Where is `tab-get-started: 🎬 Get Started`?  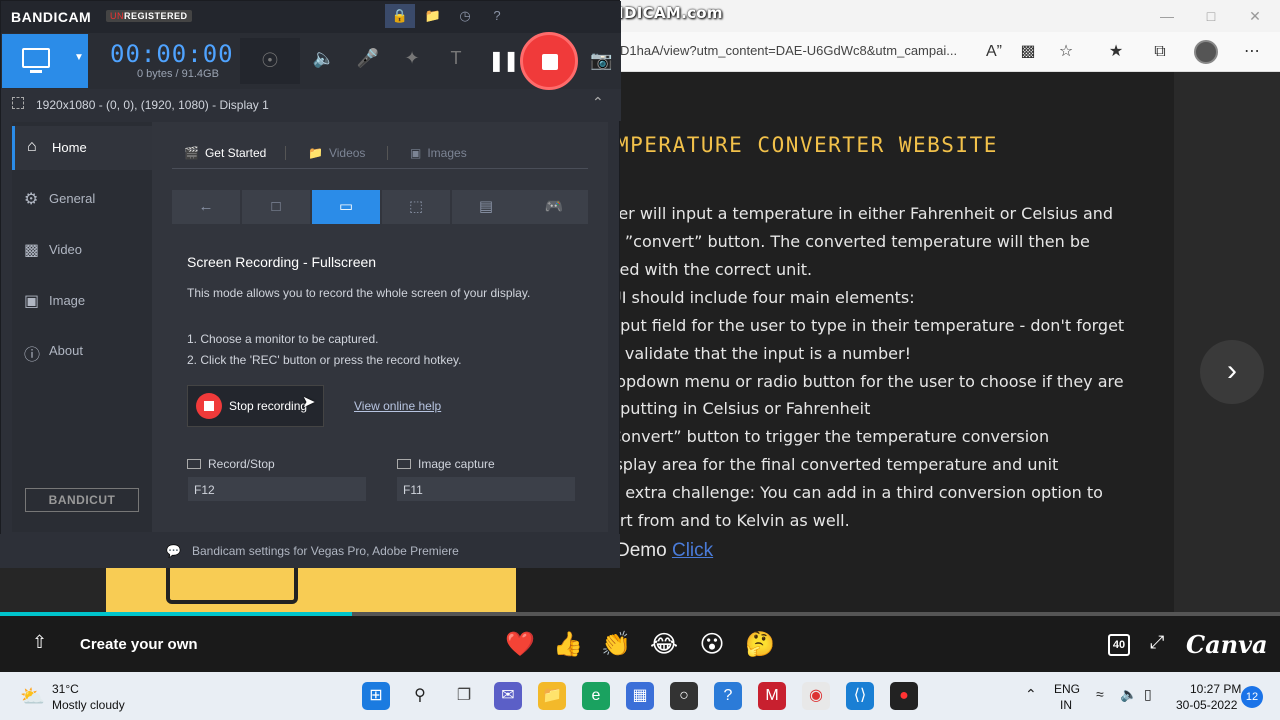
tab-get-started: 🎬 Get Started is located at coordinates (225, 153).